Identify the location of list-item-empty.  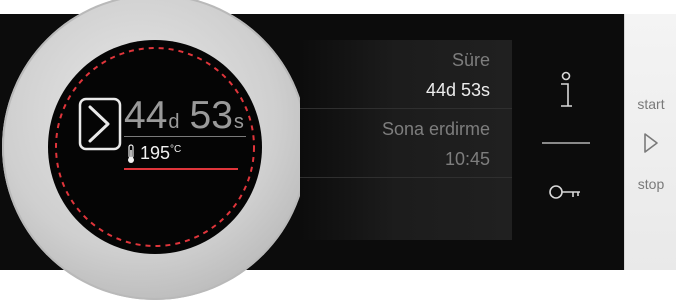
(406, 209).